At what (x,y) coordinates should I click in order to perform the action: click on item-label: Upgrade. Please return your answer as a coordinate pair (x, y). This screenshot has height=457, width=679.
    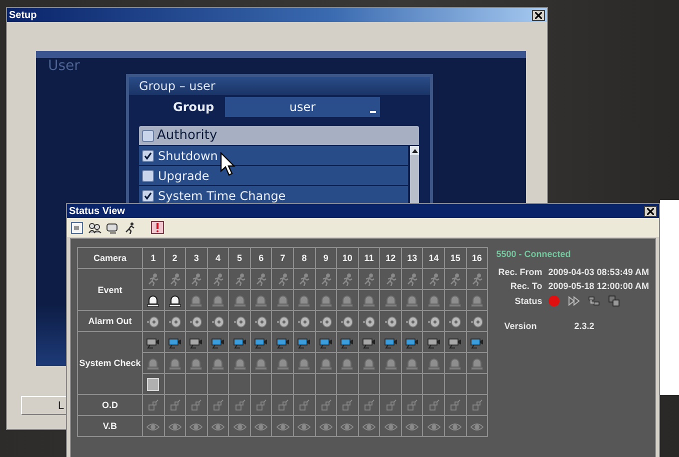
    Looking at the image, I should click on (184, 175).